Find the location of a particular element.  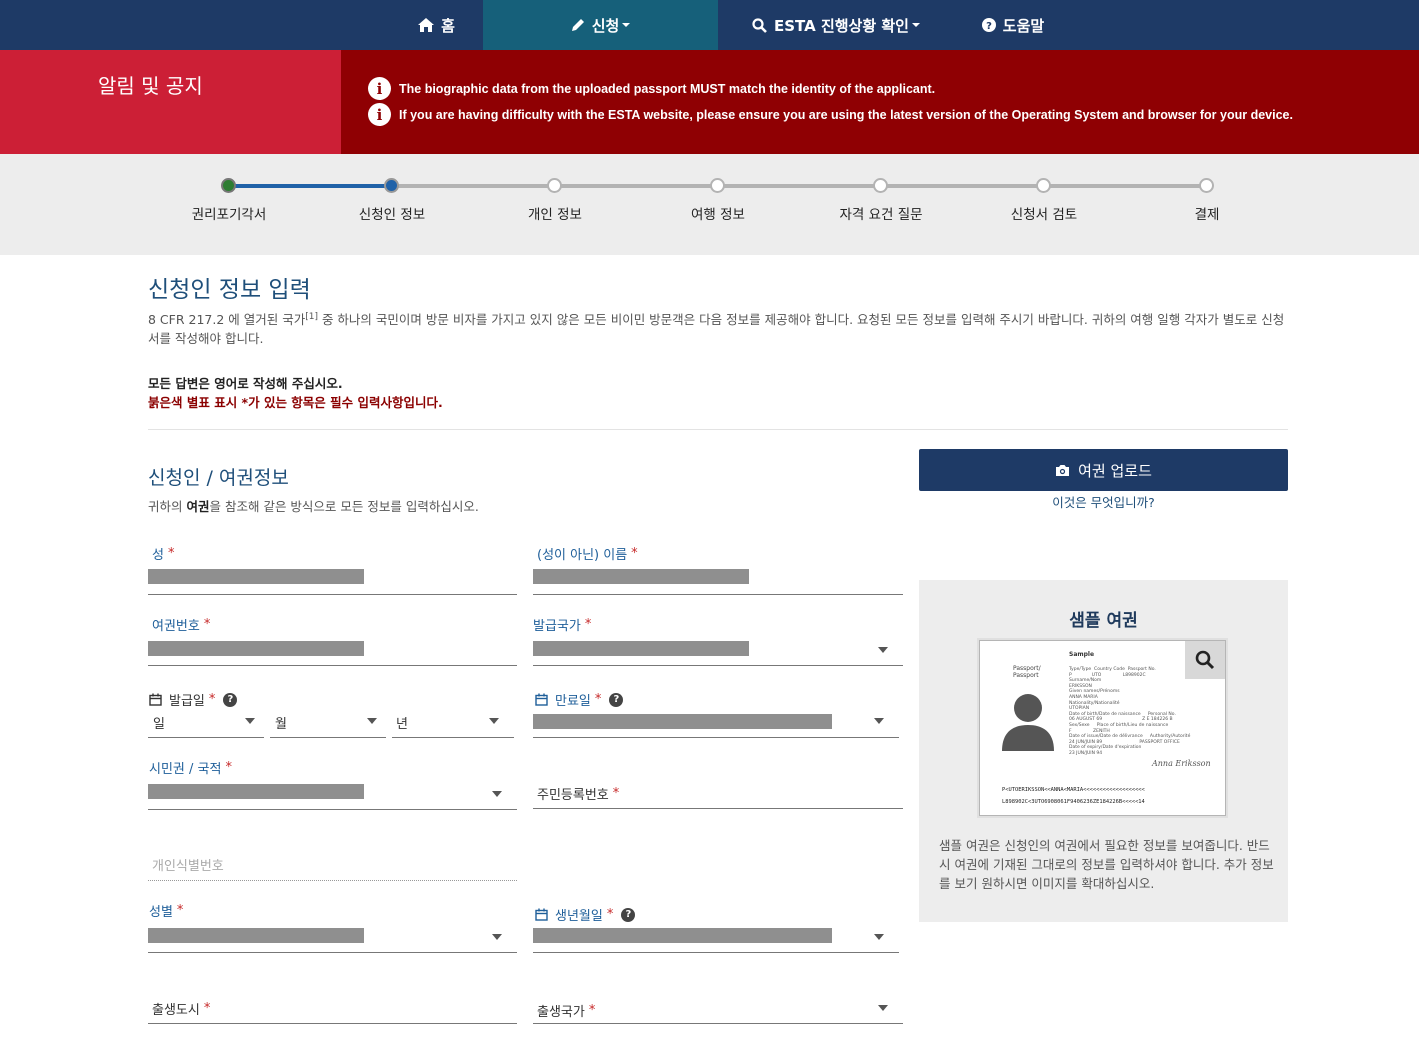

personal-id-placeholder: 개인식별번호 is located at coordinates (188, 866).